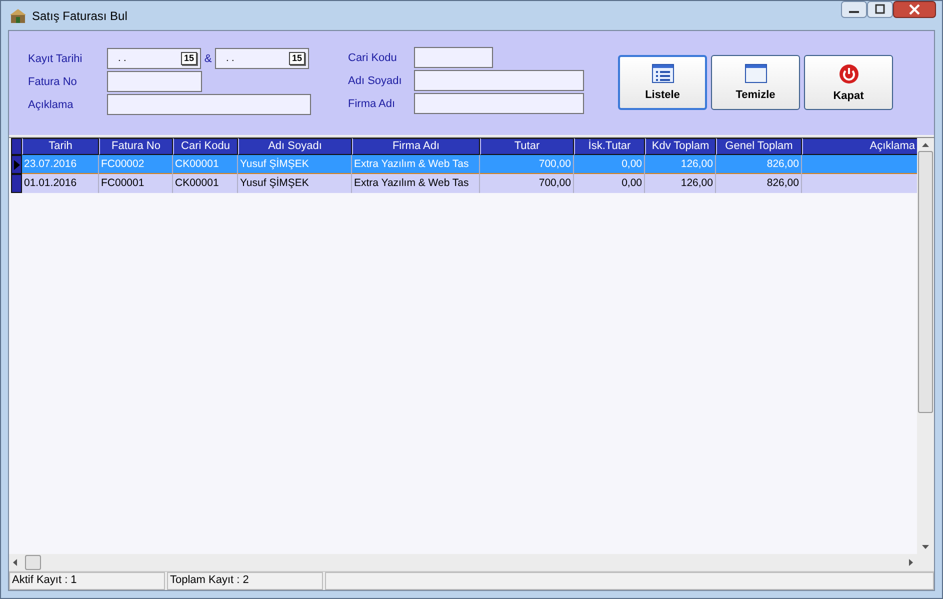  I want to click on table-cell: 826,00, so click(759, 183).